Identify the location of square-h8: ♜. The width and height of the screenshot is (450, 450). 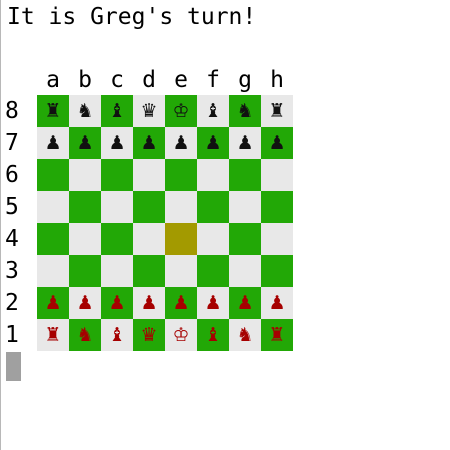
(277, 111).